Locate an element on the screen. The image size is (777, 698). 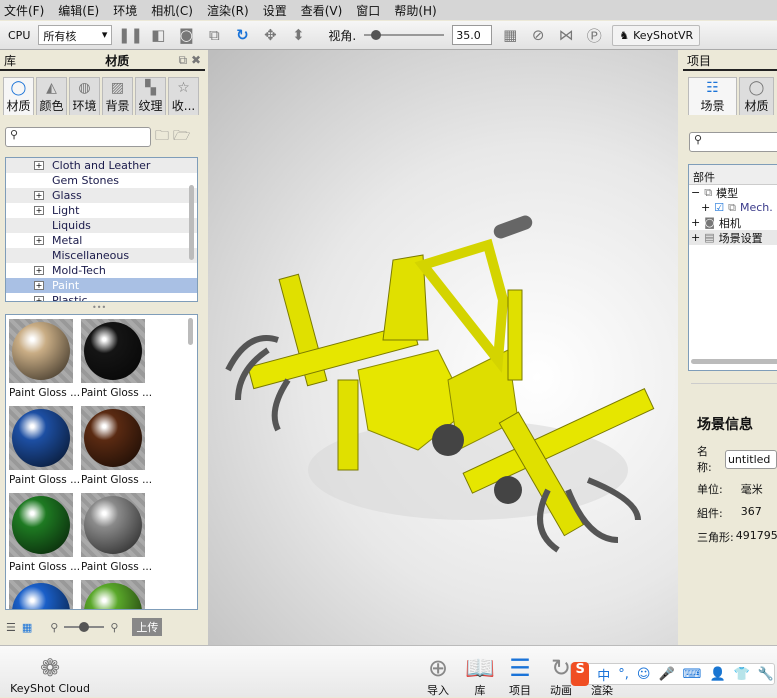
parts-tree-item: + ☑ ⧉ Mech. is located at coordinates (733, 207).